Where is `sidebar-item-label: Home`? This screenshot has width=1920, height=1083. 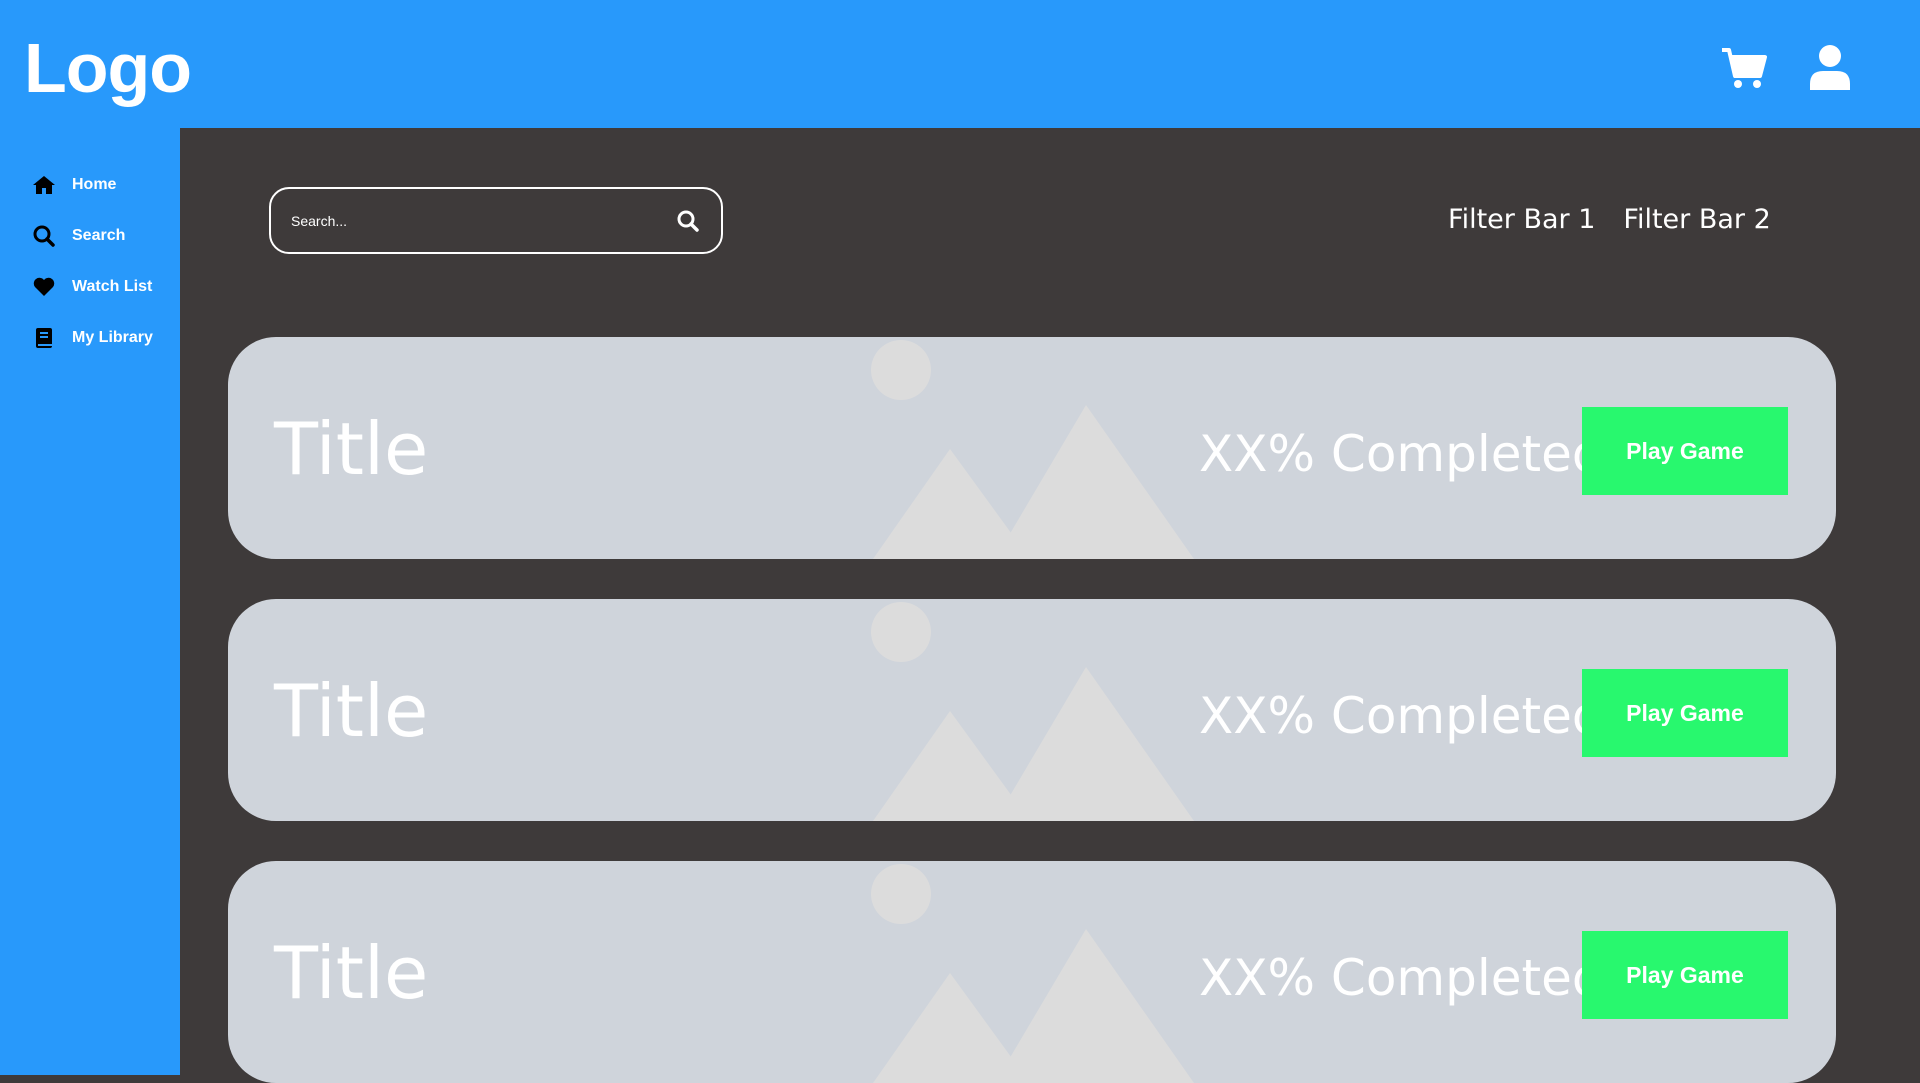
sidebar-item-label: Home is located at coordinates (94, 184).